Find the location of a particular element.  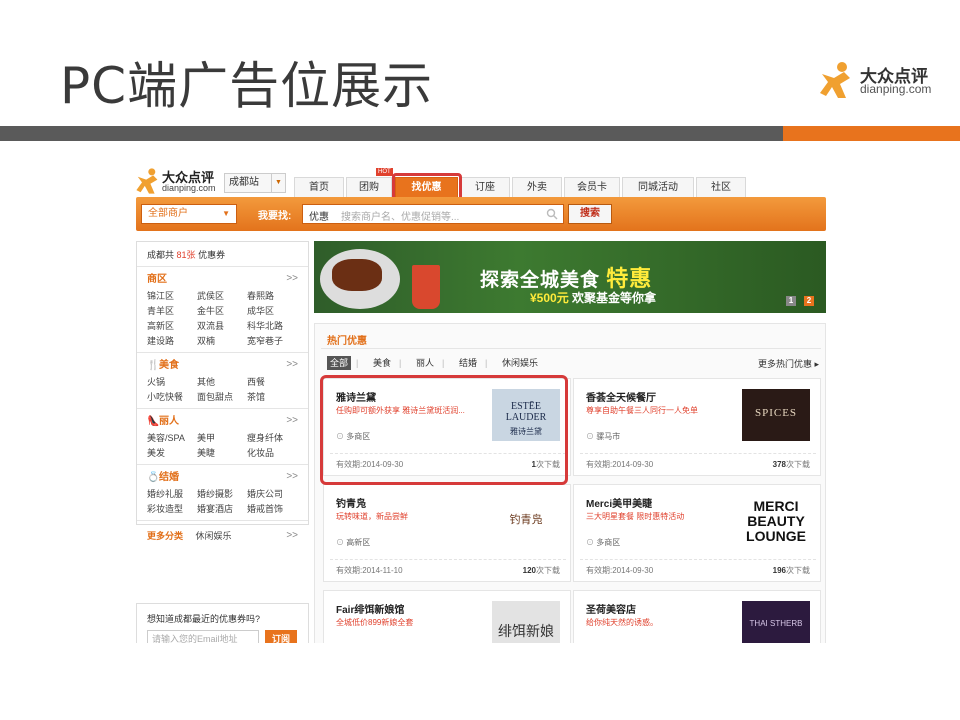

filter-link: 青羊区 is located at coordinates (172, 311).